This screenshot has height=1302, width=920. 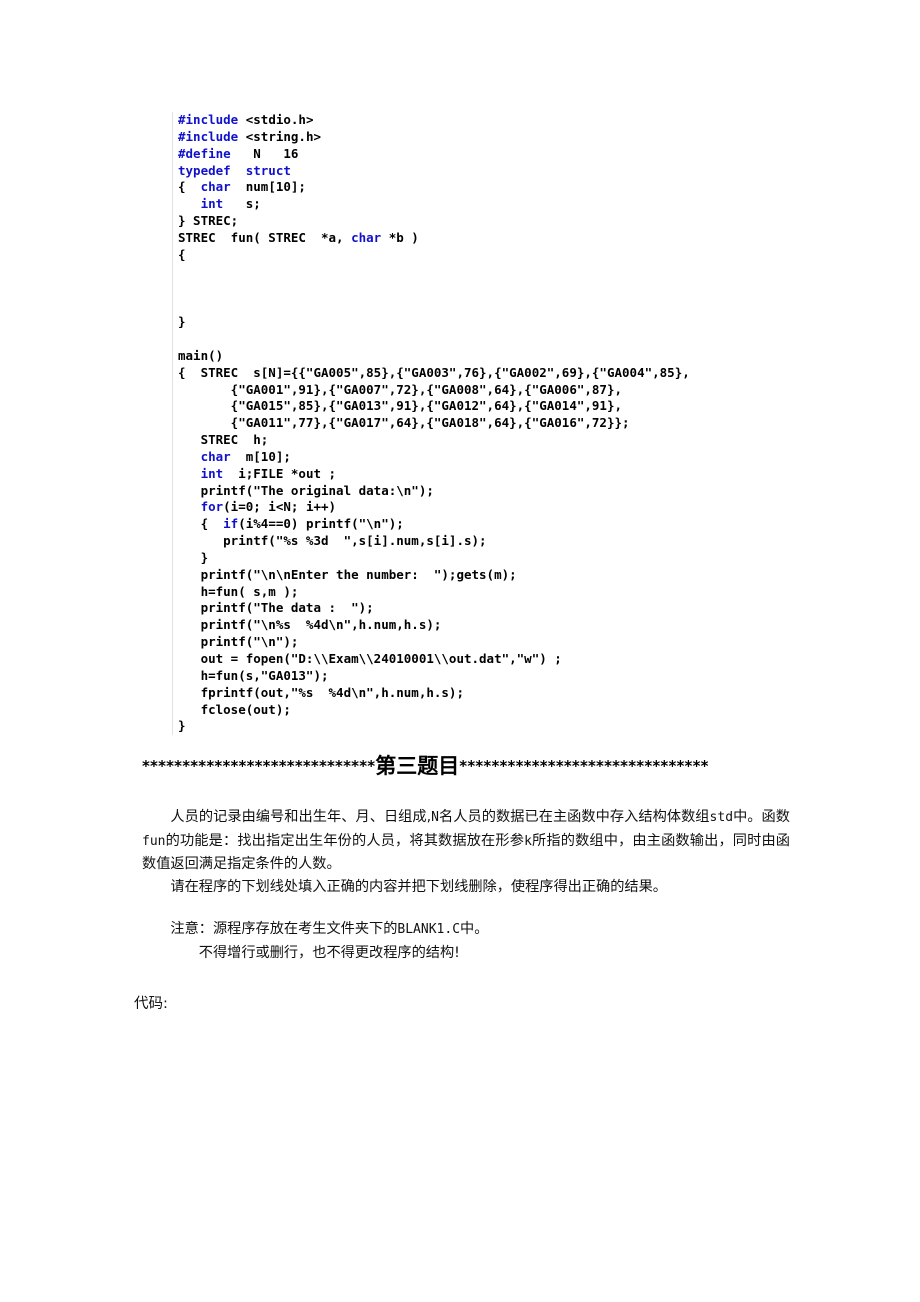 What do you see at coordinates (505, 625) in the screenshot?
I see `code-line: printf("\n%s %4d\n",h.num,h.s);` at bounding box center [505, 625].